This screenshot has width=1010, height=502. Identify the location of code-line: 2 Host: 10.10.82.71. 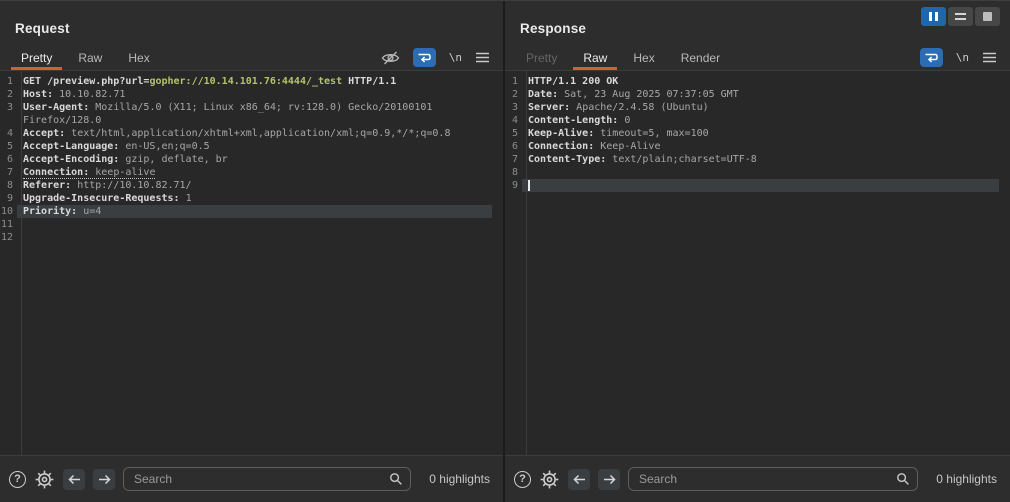
(251, 94).